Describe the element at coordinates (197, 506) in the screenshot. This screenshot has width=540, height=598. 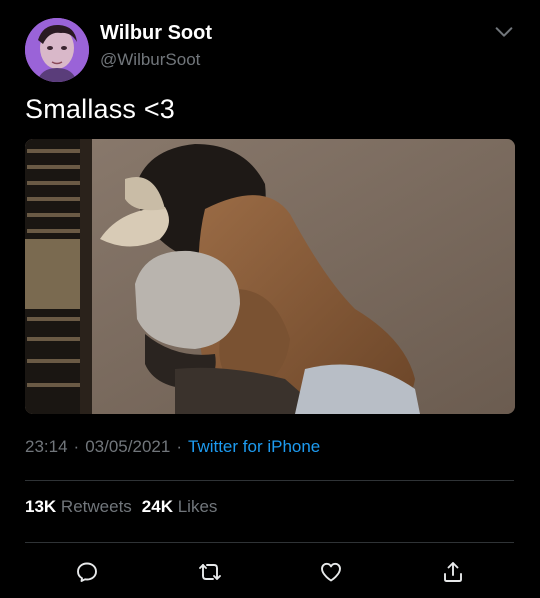
I see `likes-label: Likes` at that location.